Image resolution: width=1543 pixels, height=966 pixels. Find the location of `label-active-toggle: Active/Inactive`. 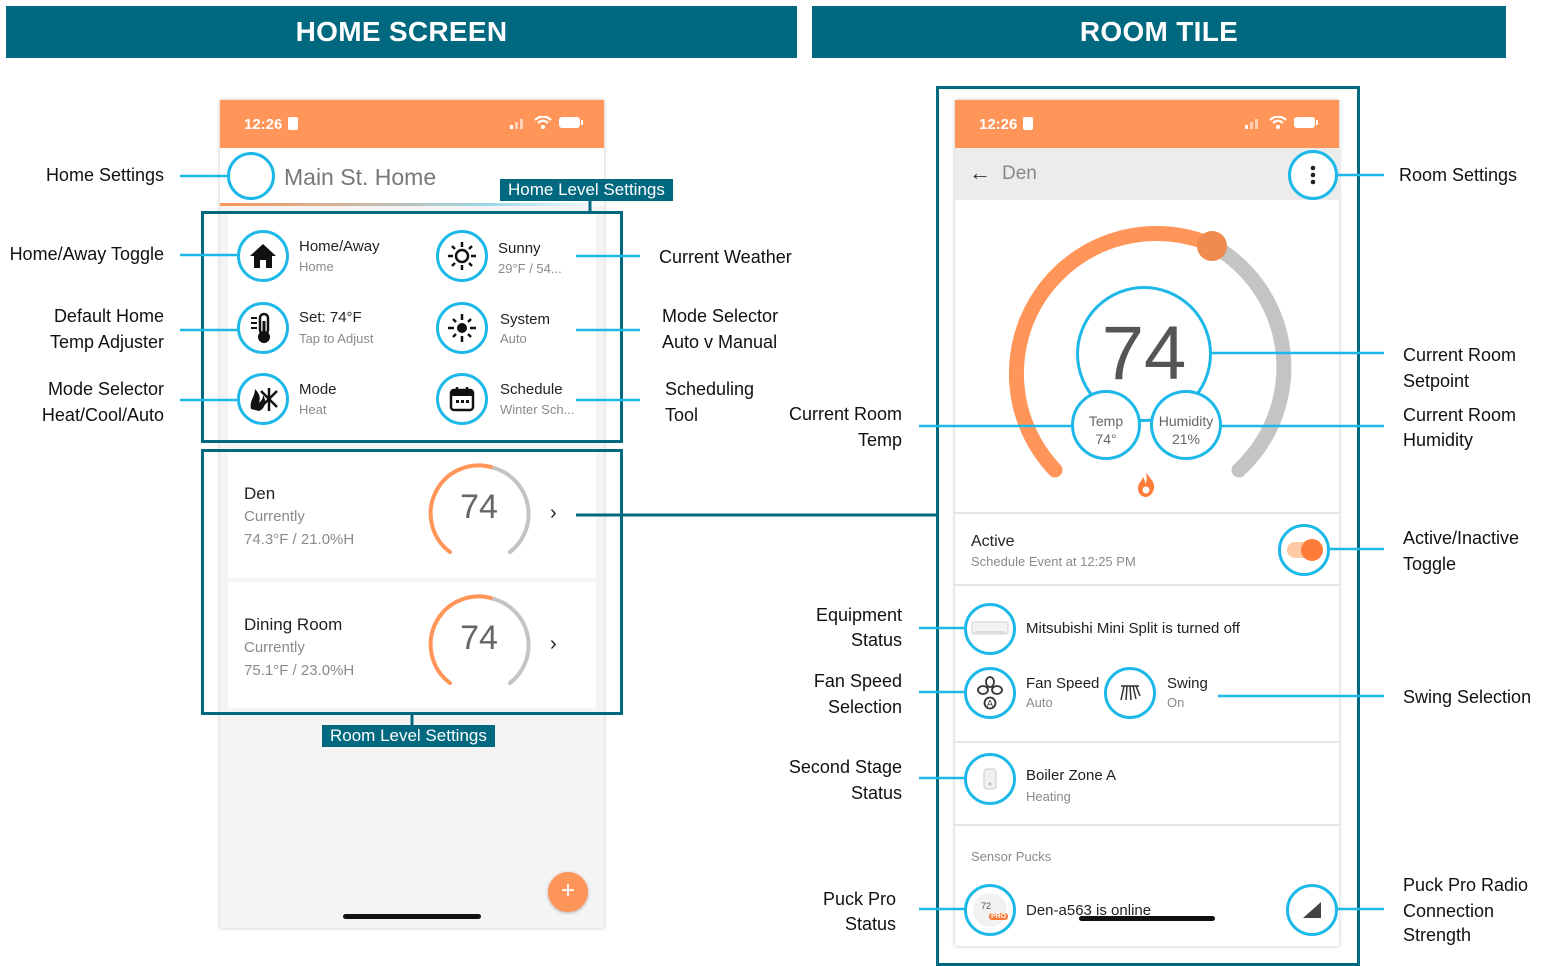

label-active-toggle: Active/Inactive is located at coordinates (1461, 538).